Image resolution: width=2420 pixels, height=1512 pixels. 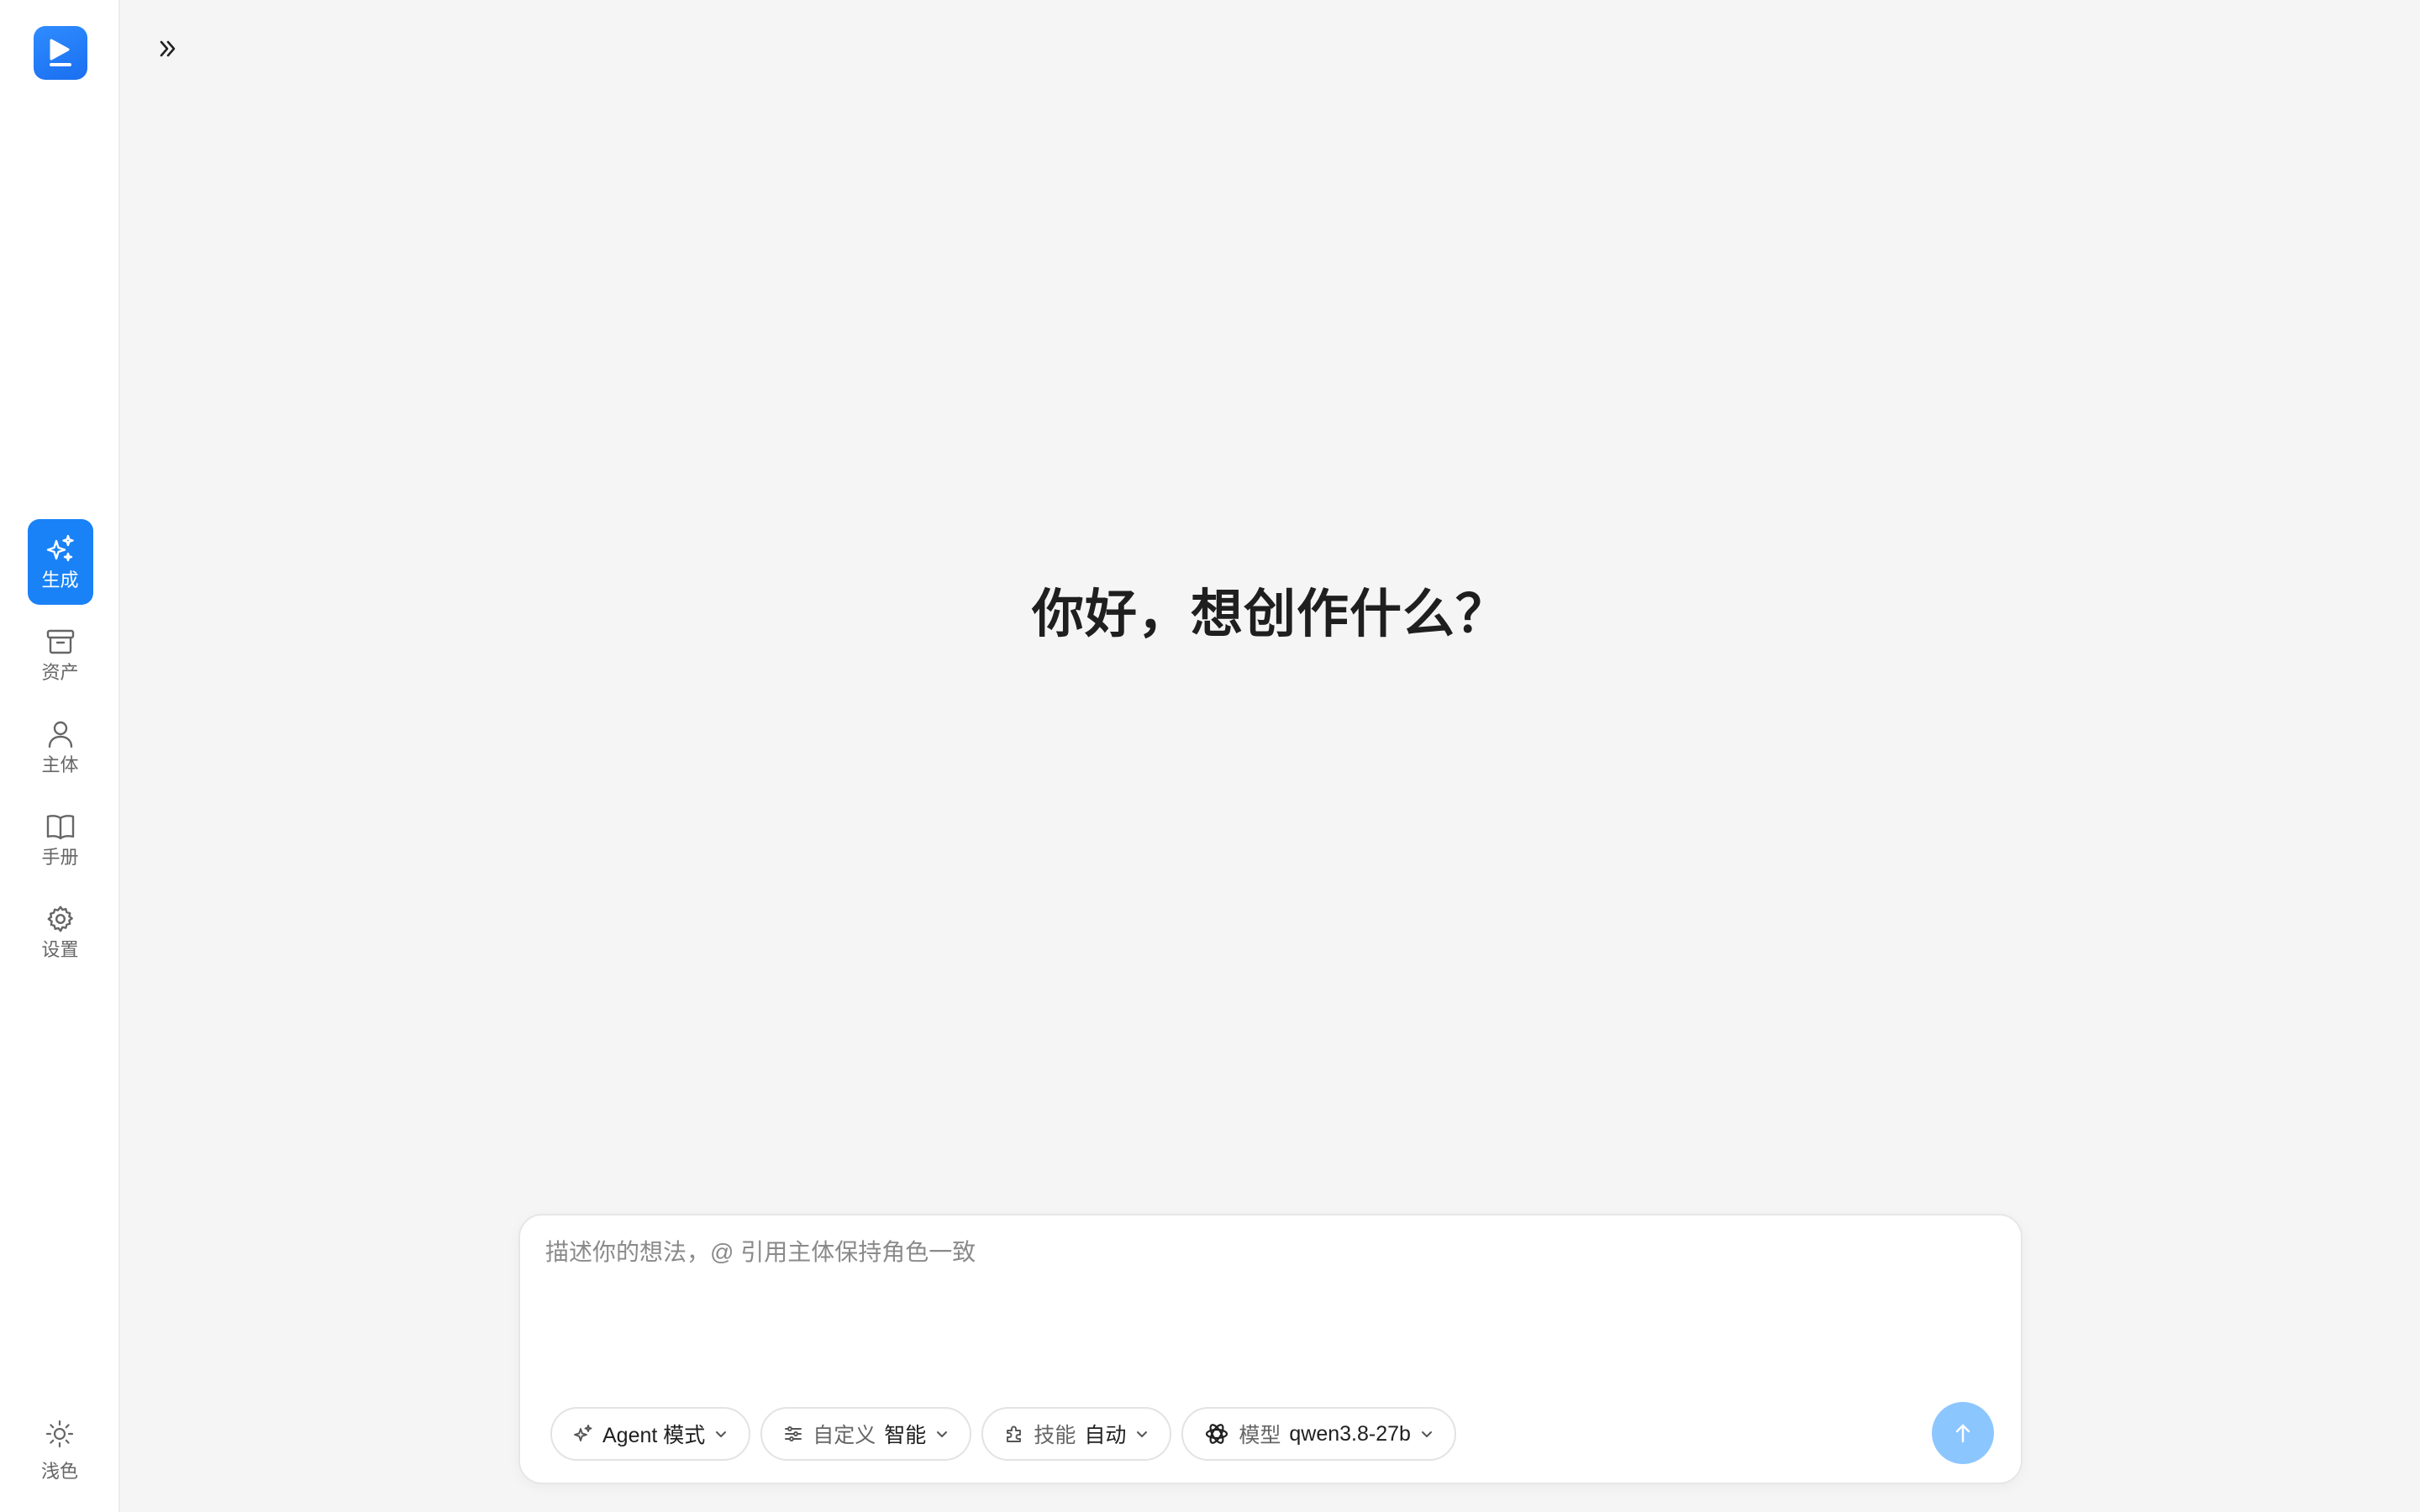 What do you see at coordinates (60, 642) in the screenshot?
I see `archive-box-icon` at bounding box center [60, 642].